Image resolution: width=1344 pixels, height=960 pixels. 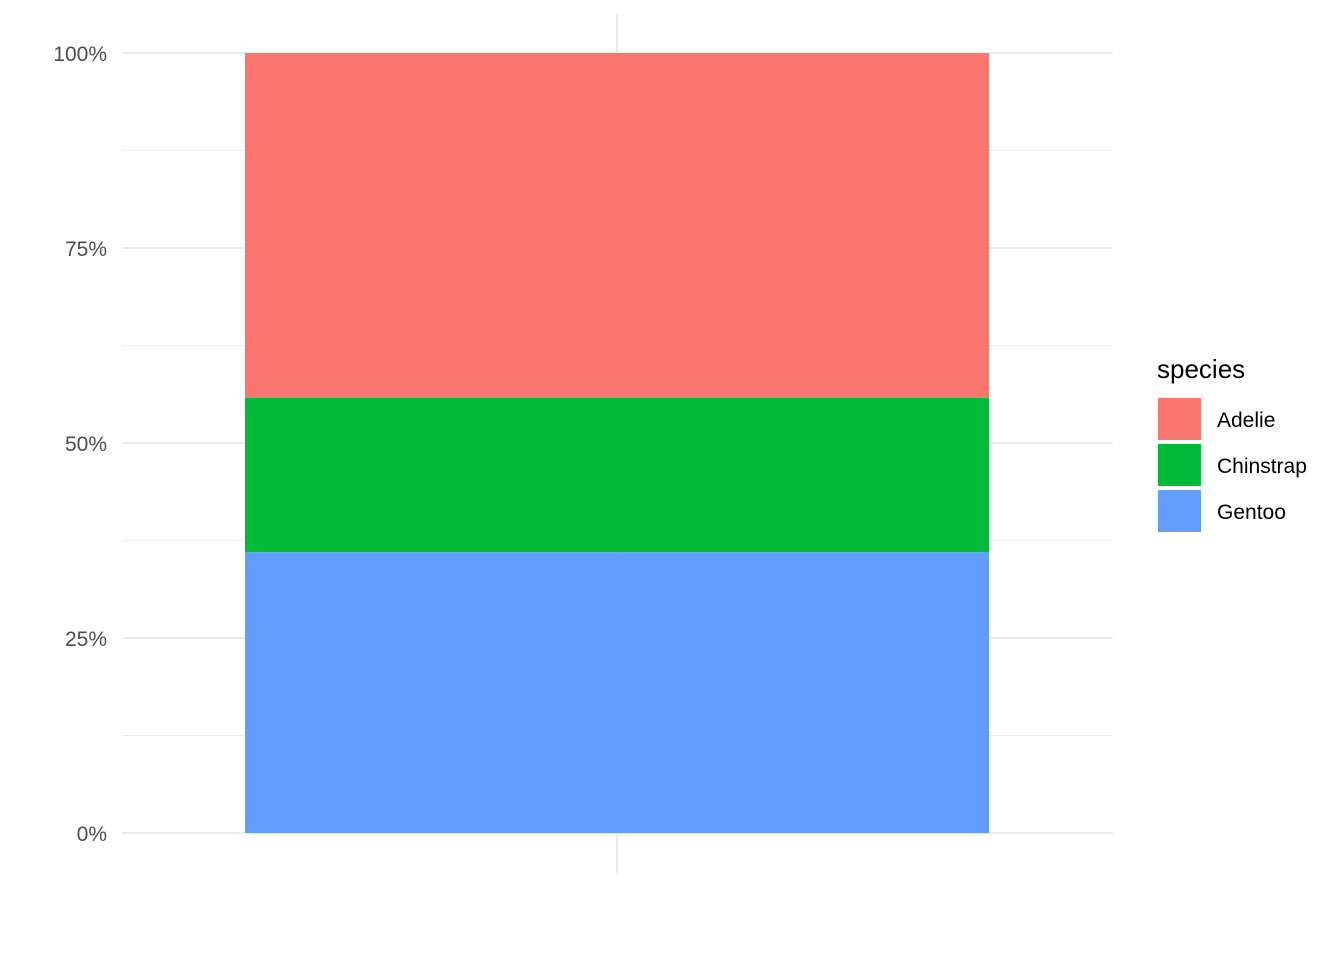 What do you see at coordinates (1262, 466) in the screenshot?
I see `legend-label-chinstrap: Chinstrap` at bounding box center [1262, 466].